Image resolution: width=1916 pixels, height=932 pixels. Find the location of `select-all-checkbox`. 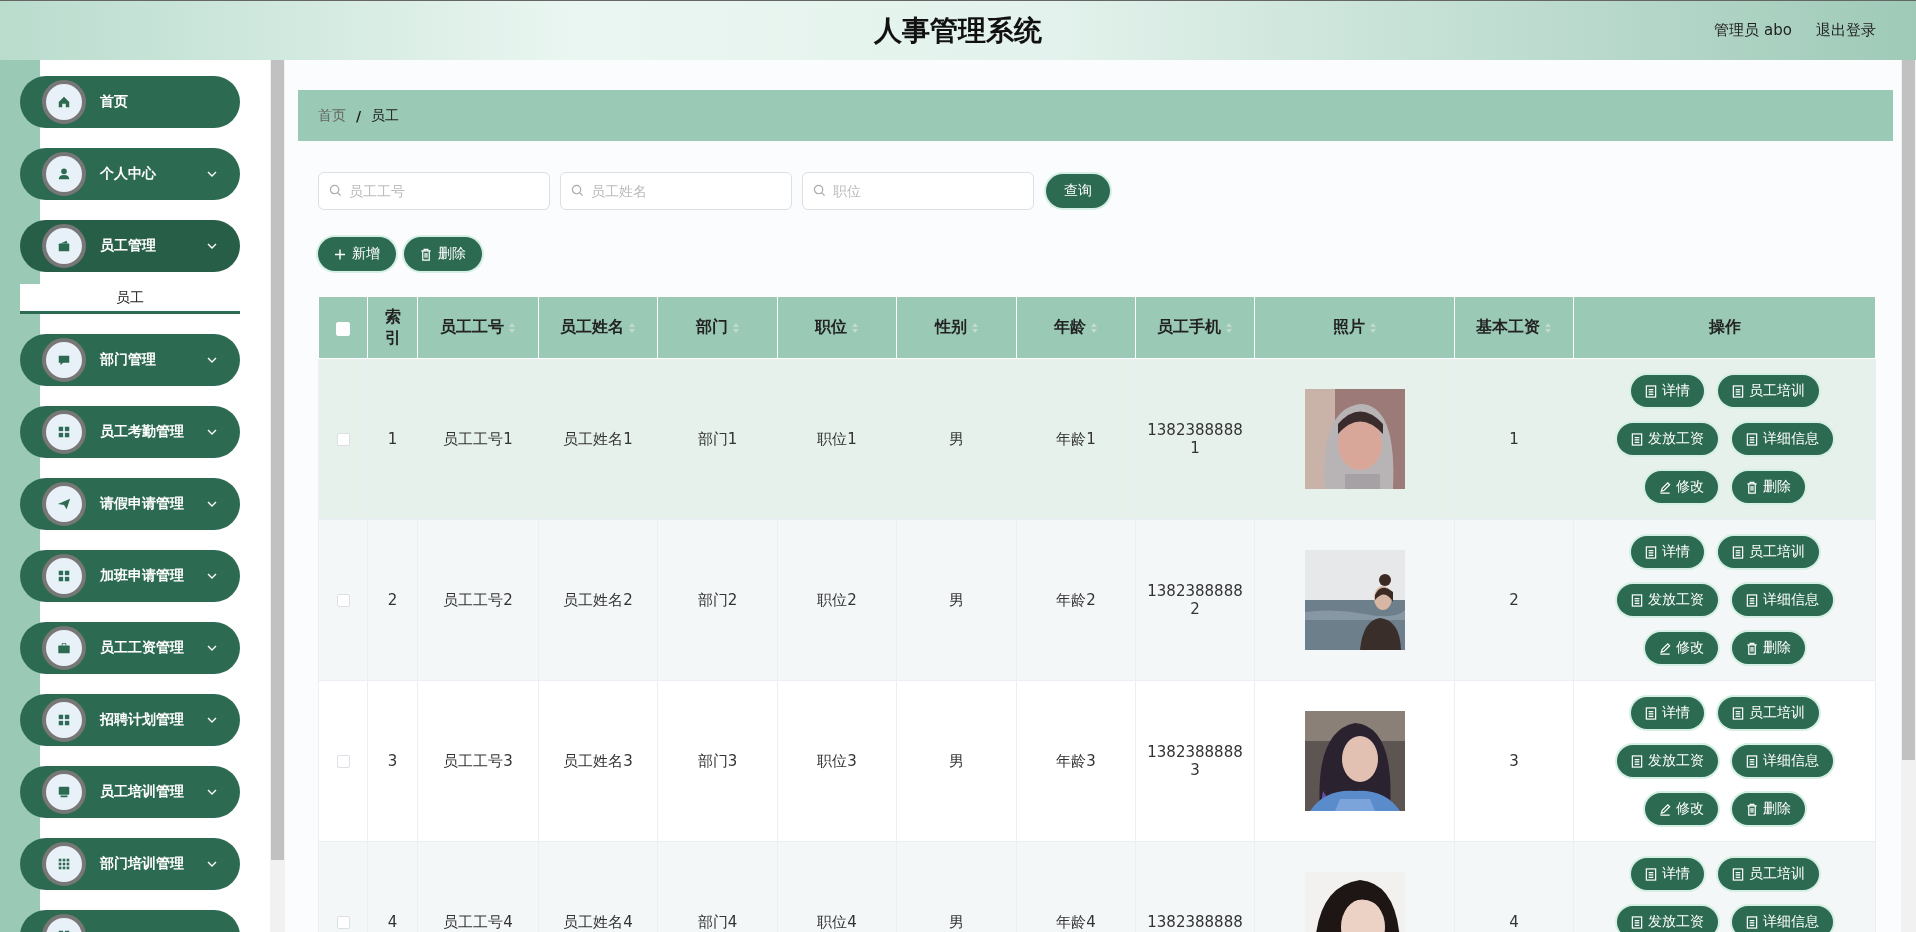

select-all-checkbox is located at coordinates (343, 328).